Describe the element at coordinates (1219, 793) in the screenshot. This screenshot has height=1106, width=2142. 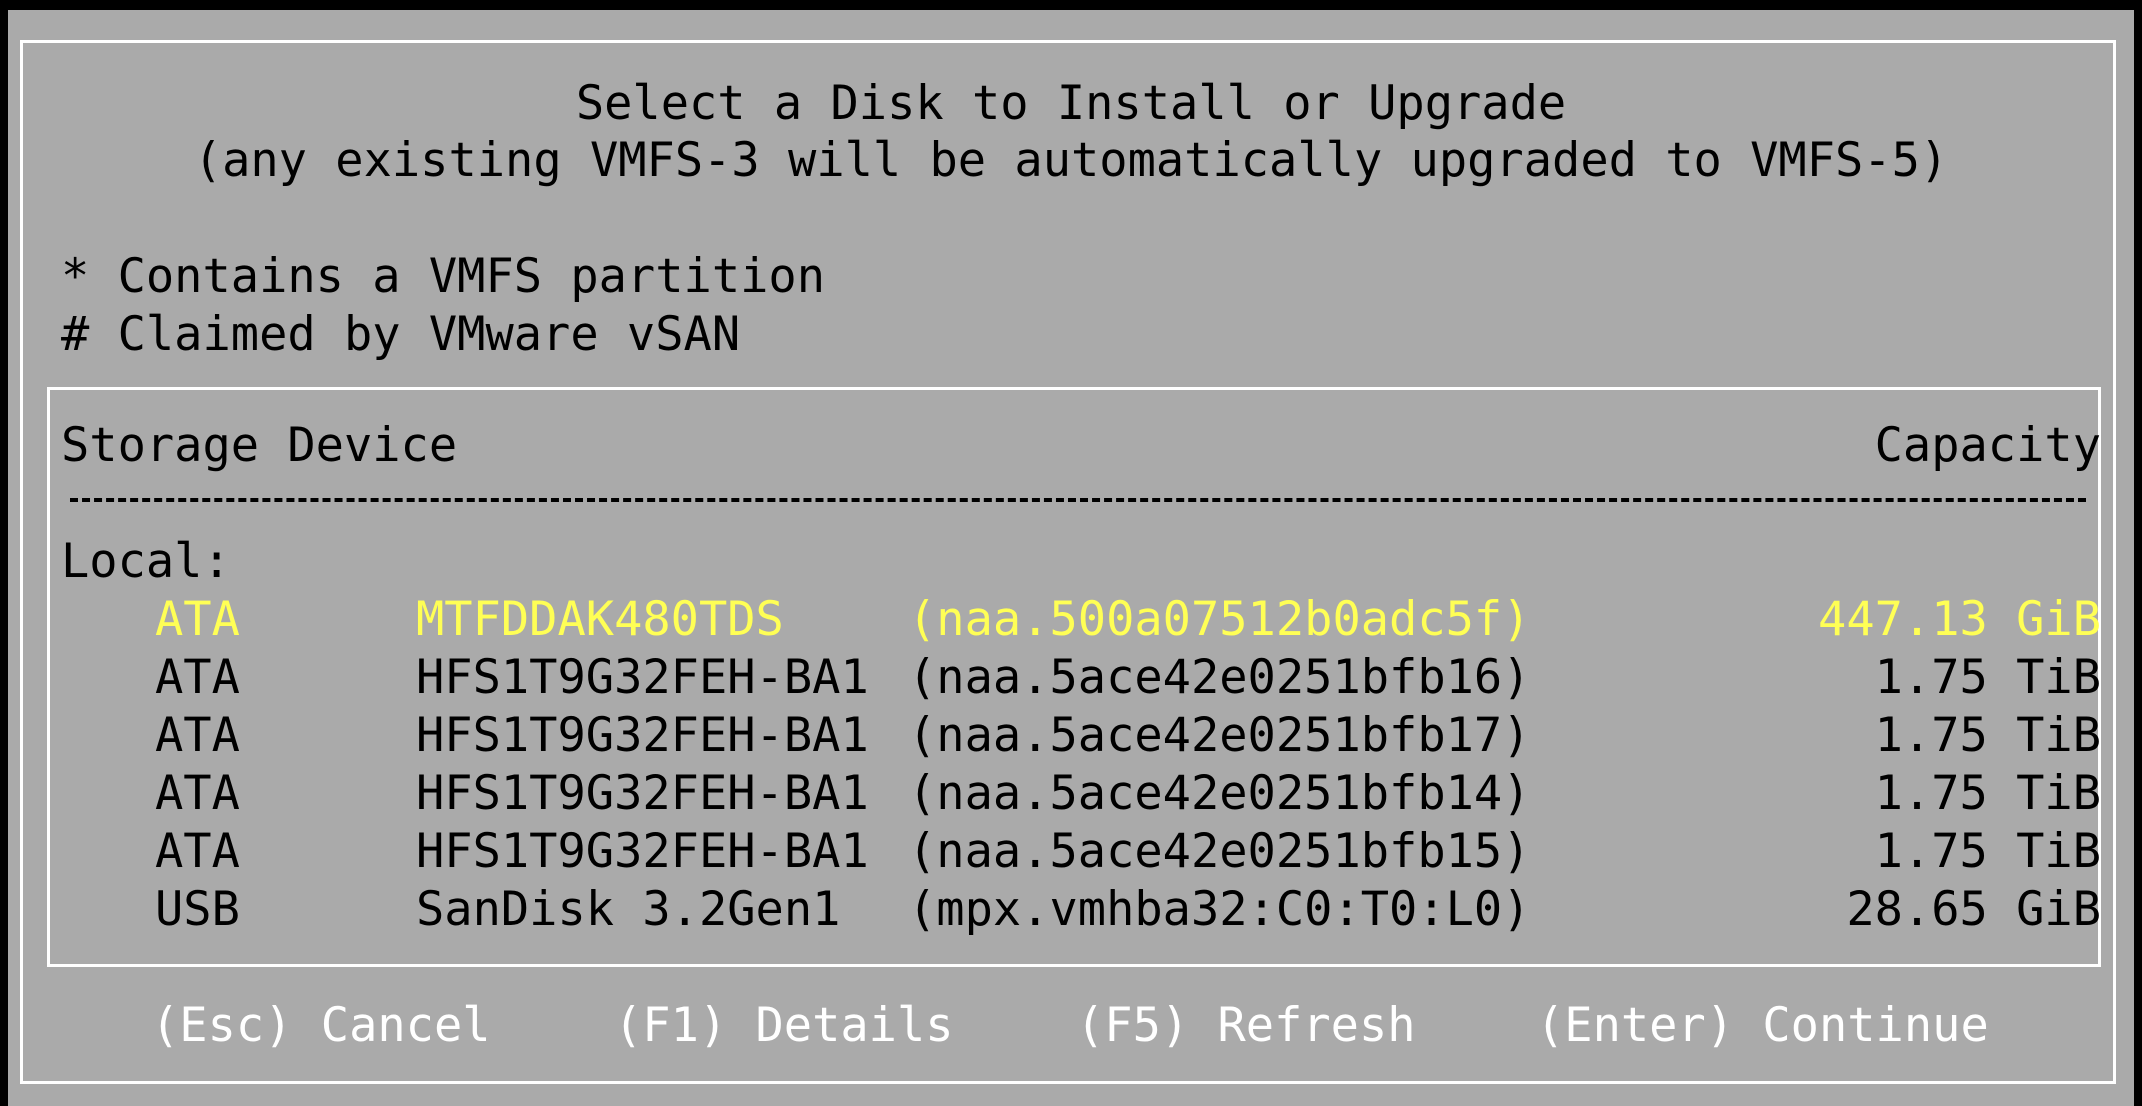
I see `disk-id: (naa.5ace42e0251bfb14)` at that location.